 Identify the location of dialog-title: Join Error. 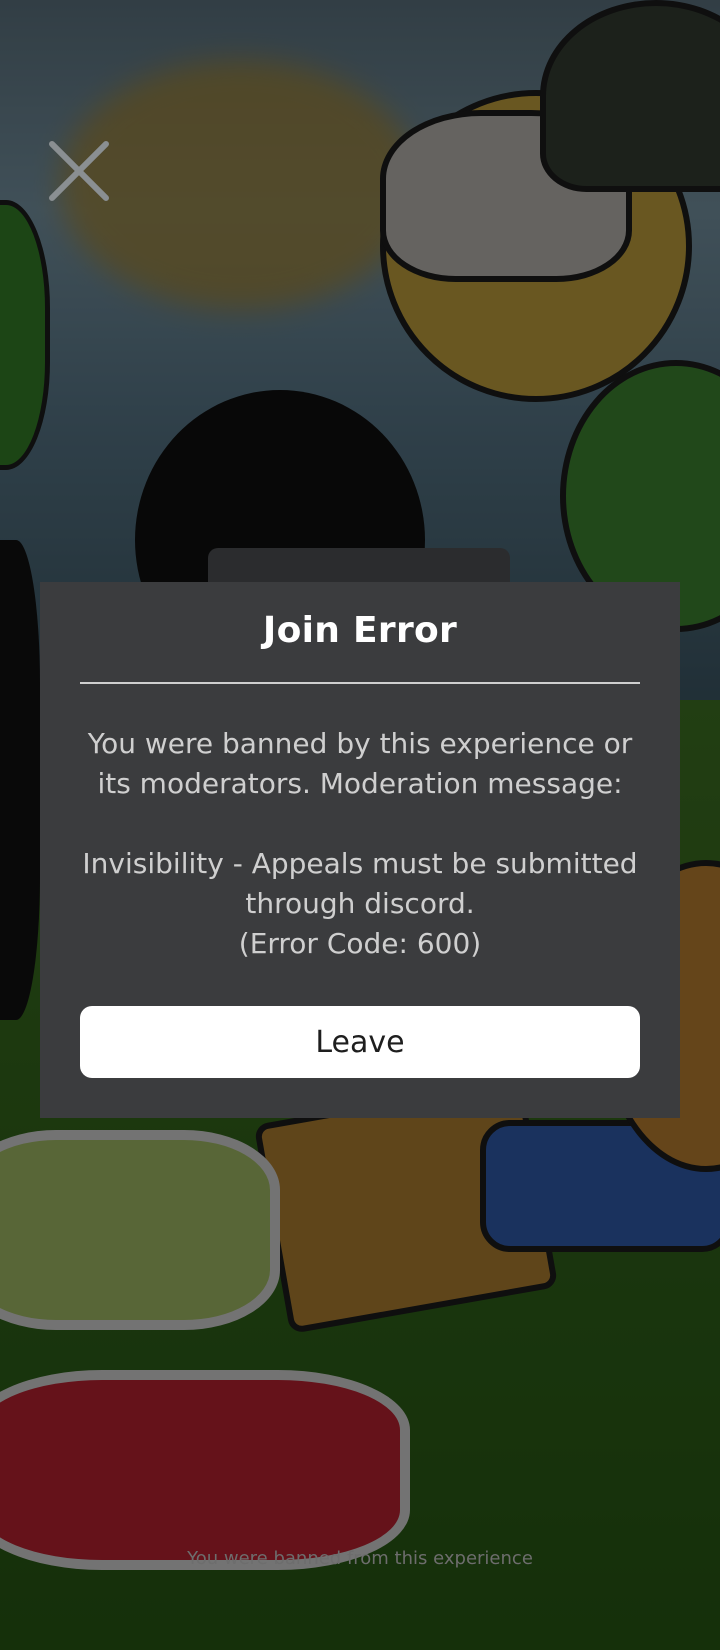
(360, 630).